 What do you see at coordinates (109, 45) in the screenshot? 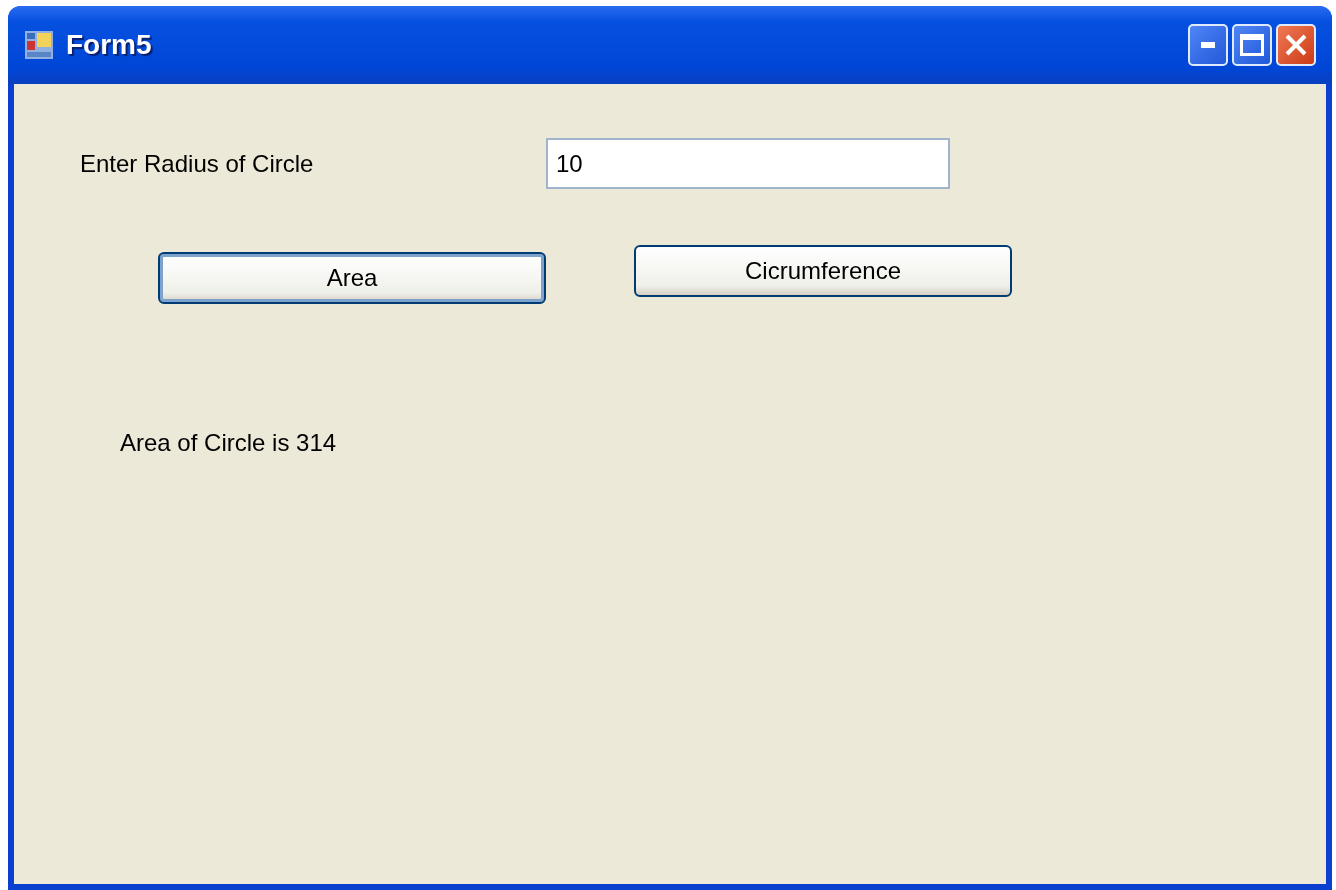
I see `window-title: Form5` at bounding box center [109, 45].